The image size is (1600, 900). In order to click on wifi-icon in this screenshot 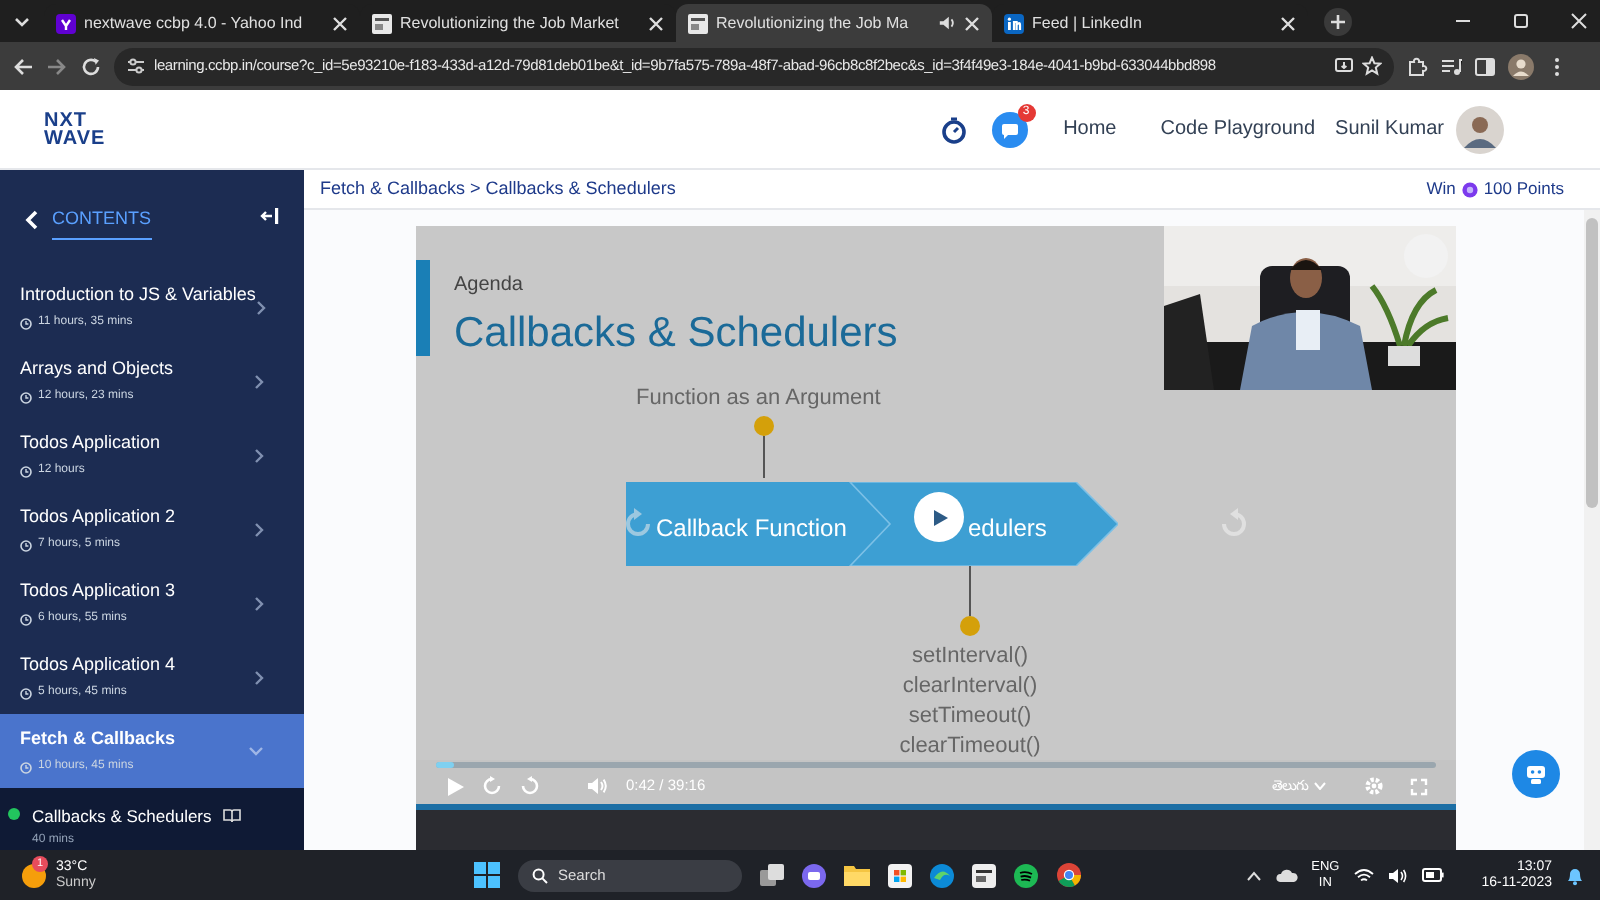, I will do `click(1363, 875)`.